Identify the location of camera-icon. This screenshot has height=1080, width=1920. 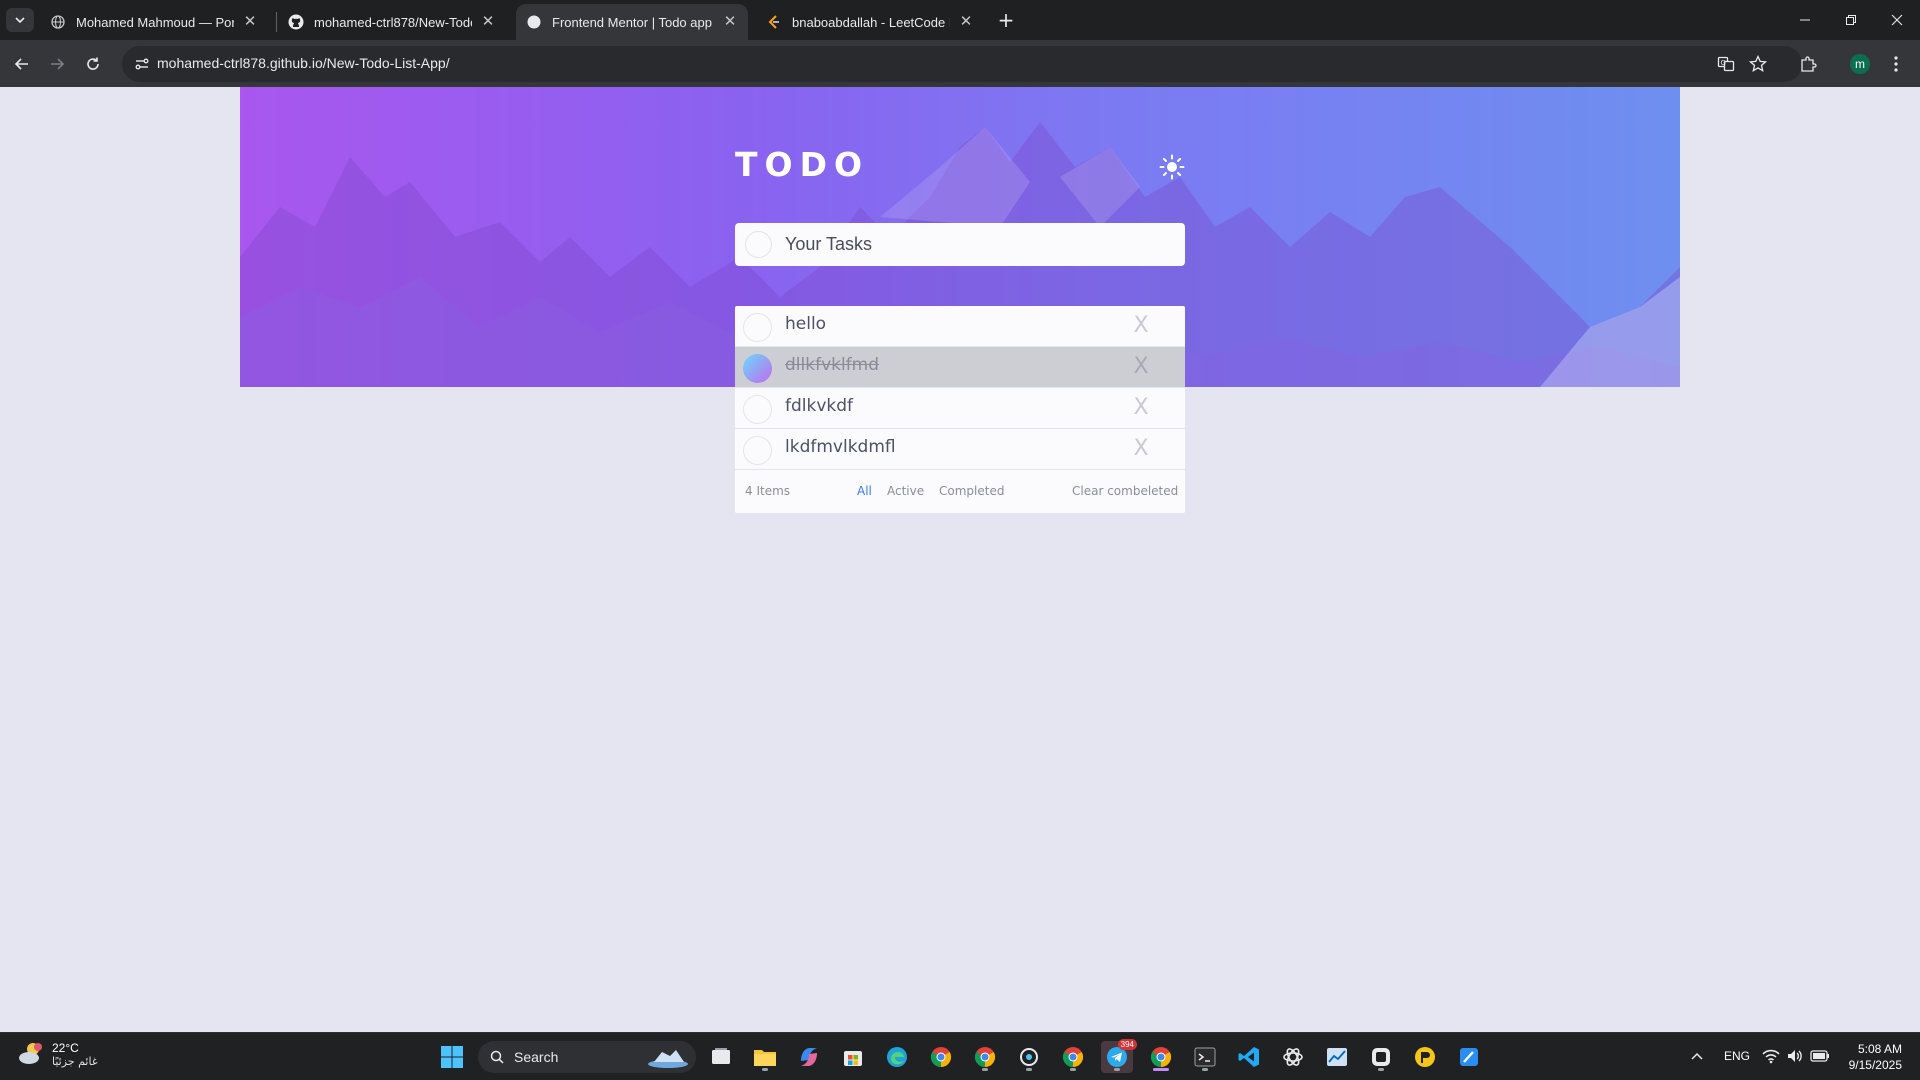
(1029, 1057).